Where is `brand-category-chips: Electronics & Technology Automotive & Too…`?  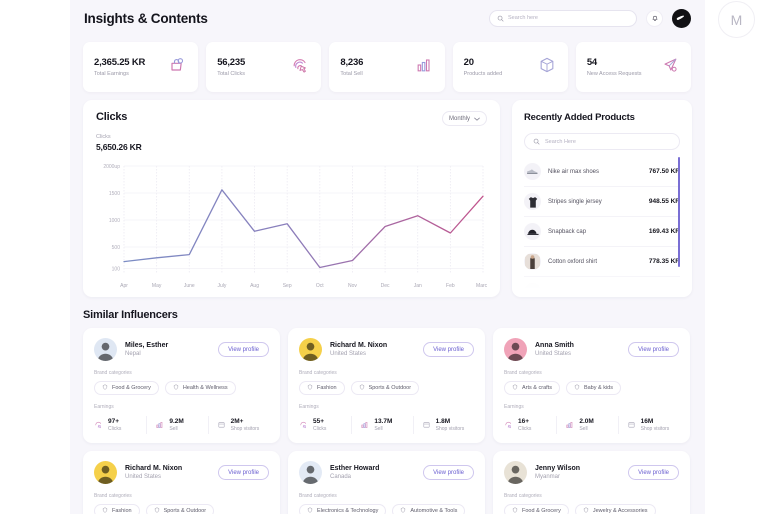 brand-category-chips: Electronics & Technology Automotive & Too… is located at coordinates (386, 509).